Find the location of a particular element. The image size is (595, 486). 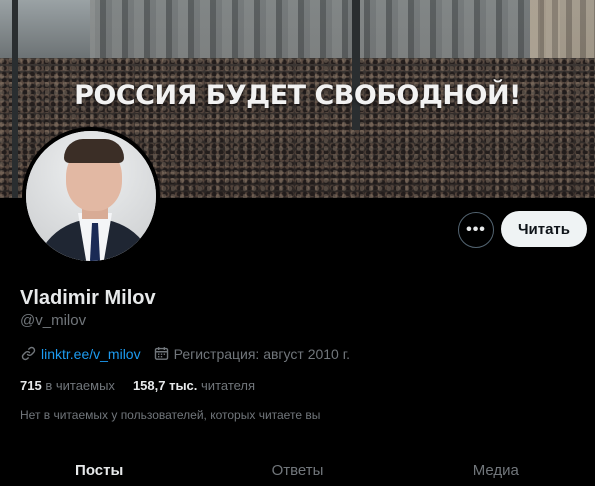

profile-link-item: linktr.ee/v_milov is located at coordinates (80, 353).